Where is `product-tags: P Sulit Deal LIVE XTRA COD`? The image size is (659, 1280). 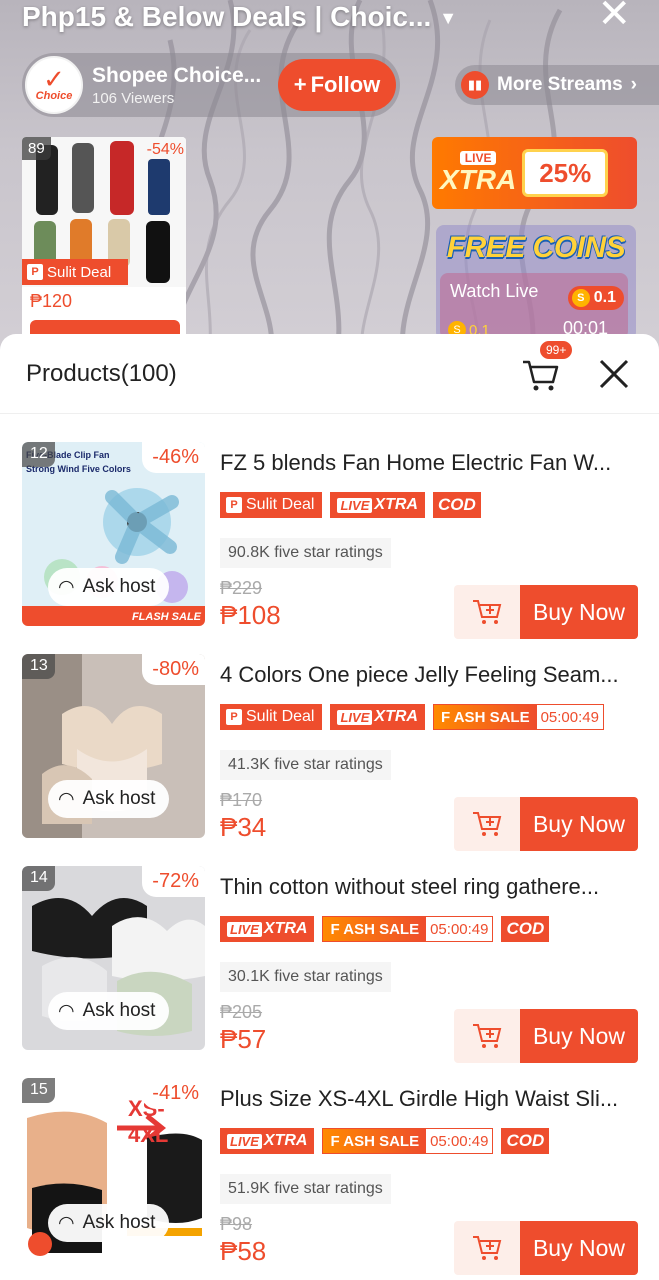 product-tags: P Sulit Deal LIVE XTRA COD is located at coordinates (350, 505).